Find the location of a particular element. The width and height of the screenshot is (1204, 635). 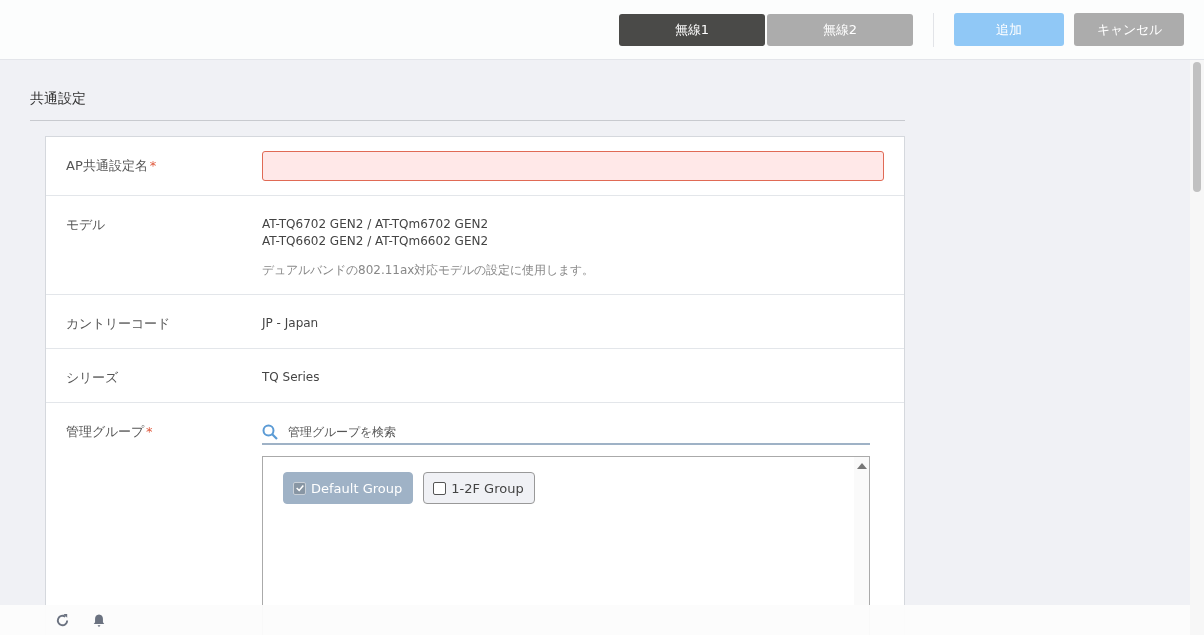

scroll-up-icon is located at coordinates (861, 466).